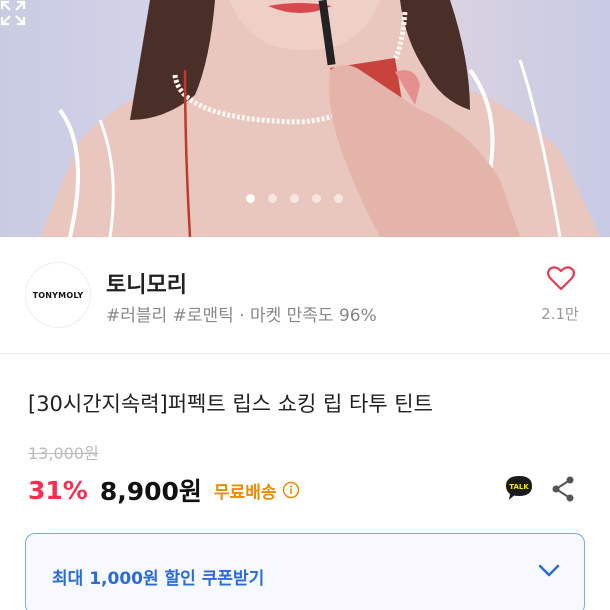 The image size is (610, 610). What do you see at coordinates (63, 453) in the screenshot?
I see `original-price: 13,000원` at bounding box center [63, 453].